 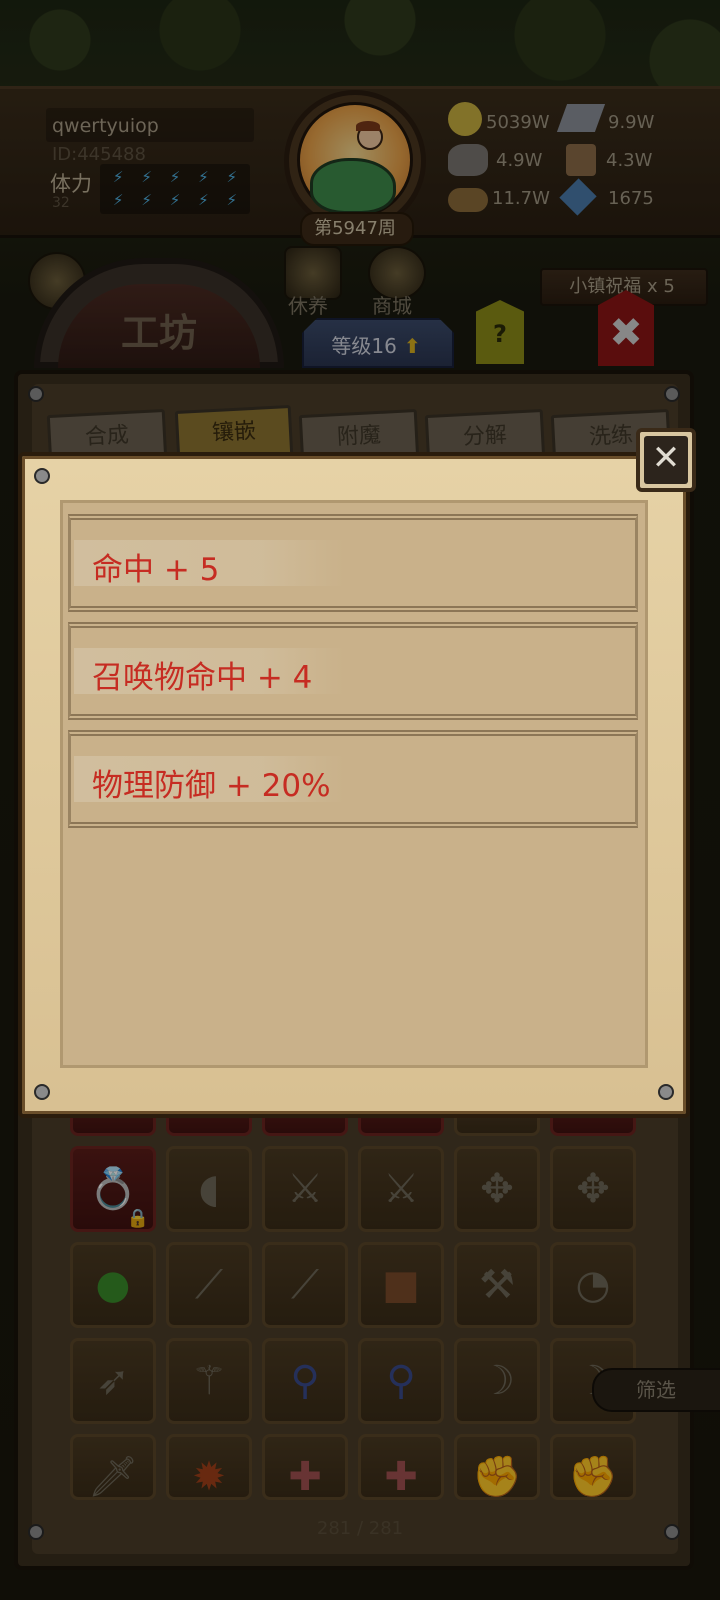 What do you see at coordinates (202, 678) in the screenshot?
I see `stat-text: 召唤物命中 + 4` at bounding box center [202, 678].